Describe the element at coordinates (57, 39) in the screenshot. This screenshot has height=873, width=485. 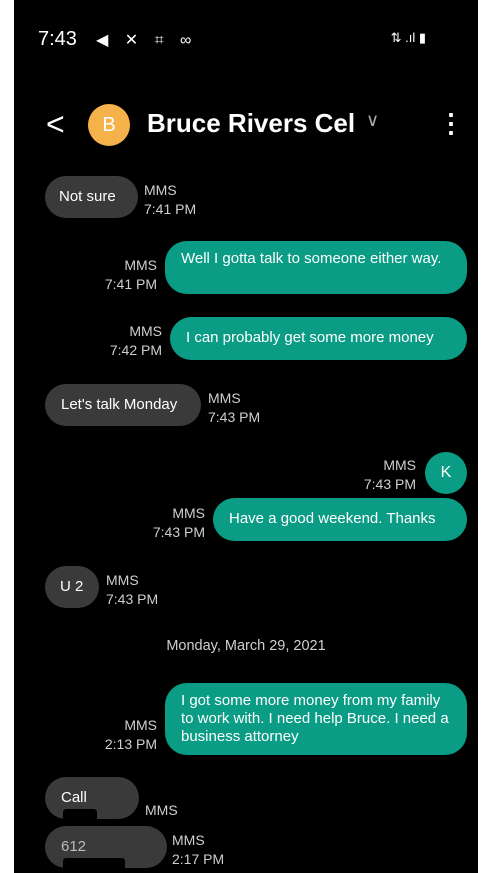
I see `status-time: 7:43` at that location.